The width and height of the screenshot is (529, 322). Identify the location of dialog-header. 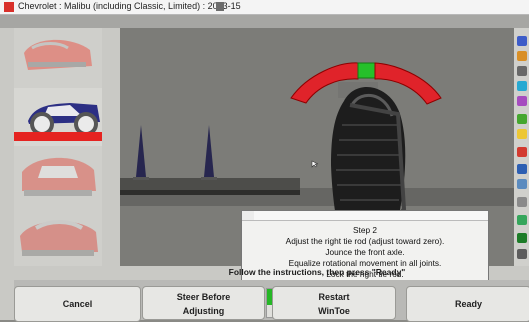
(365, 216).